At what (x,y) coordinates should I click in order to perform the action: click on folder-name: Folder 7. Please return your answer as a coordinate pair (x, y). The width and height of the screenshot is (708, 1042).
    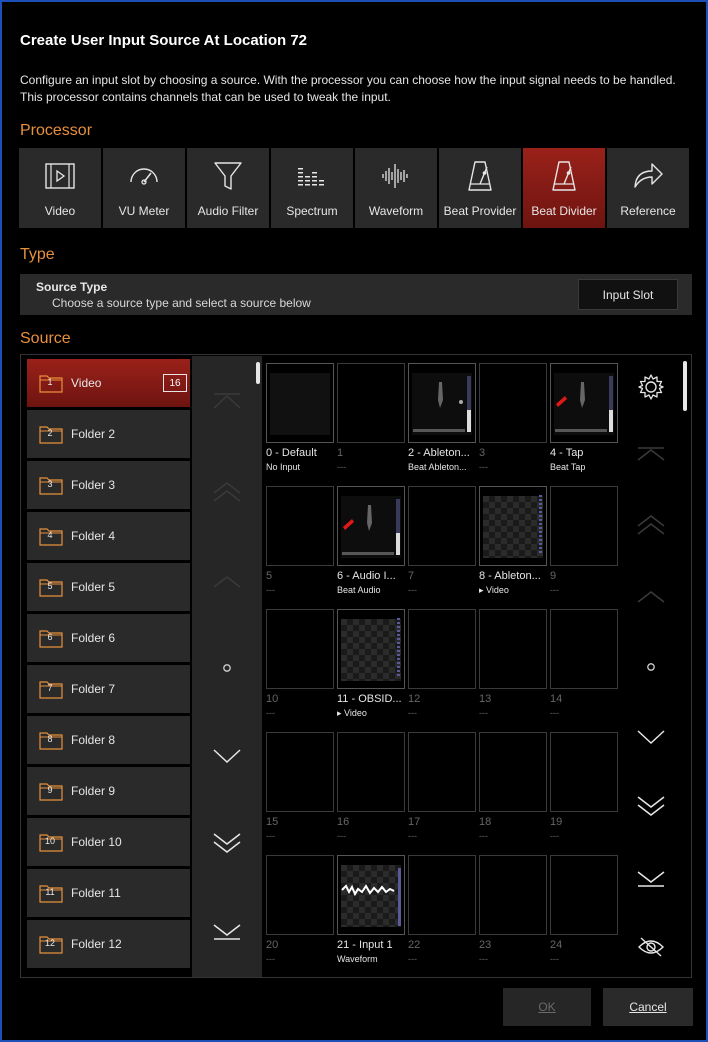
    Looking at the image, I should click on (93, 689).